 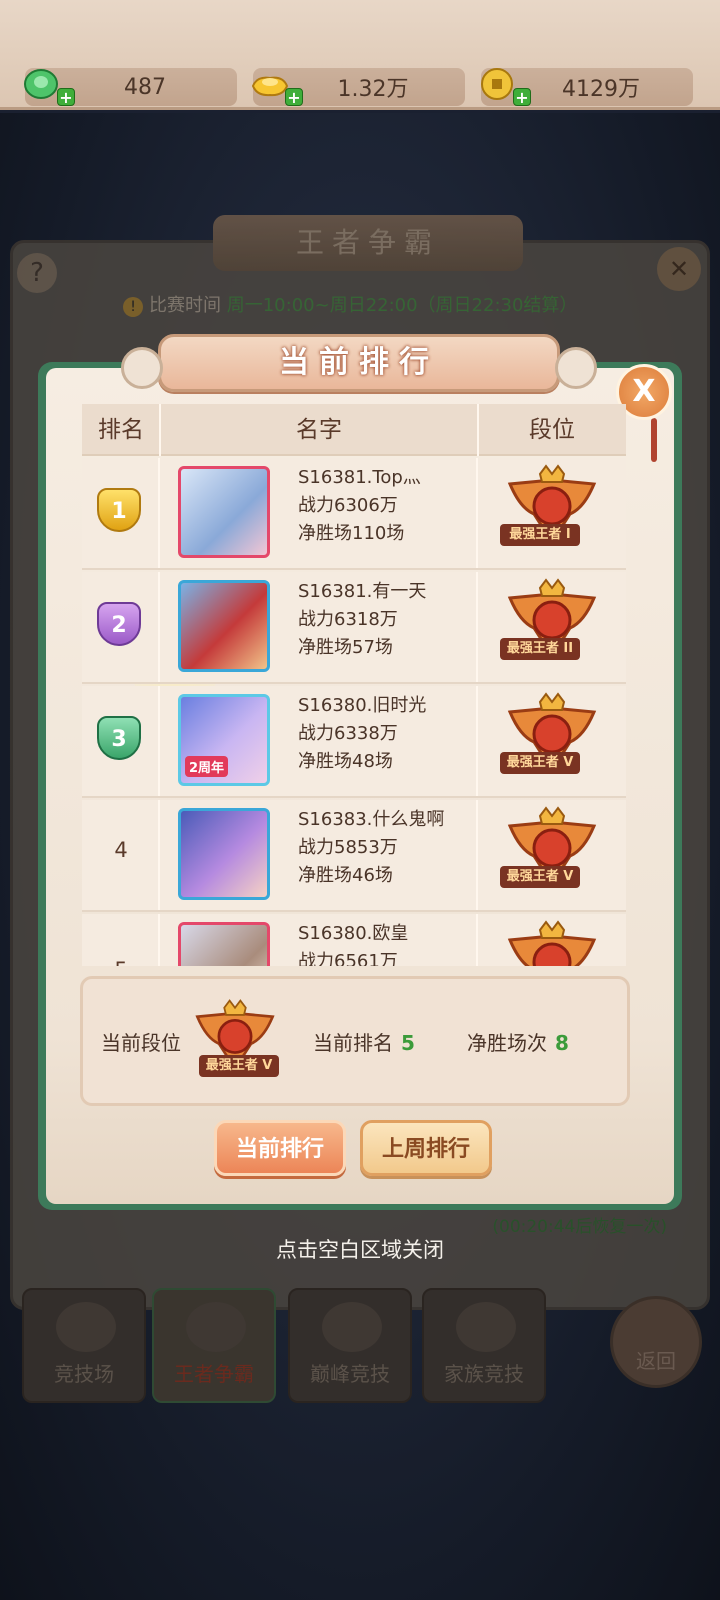 What do you see at coordinates (185, 305) in the screenshot?
I see `match-time-label: 比赛时间` at bounding box center [185, 305].